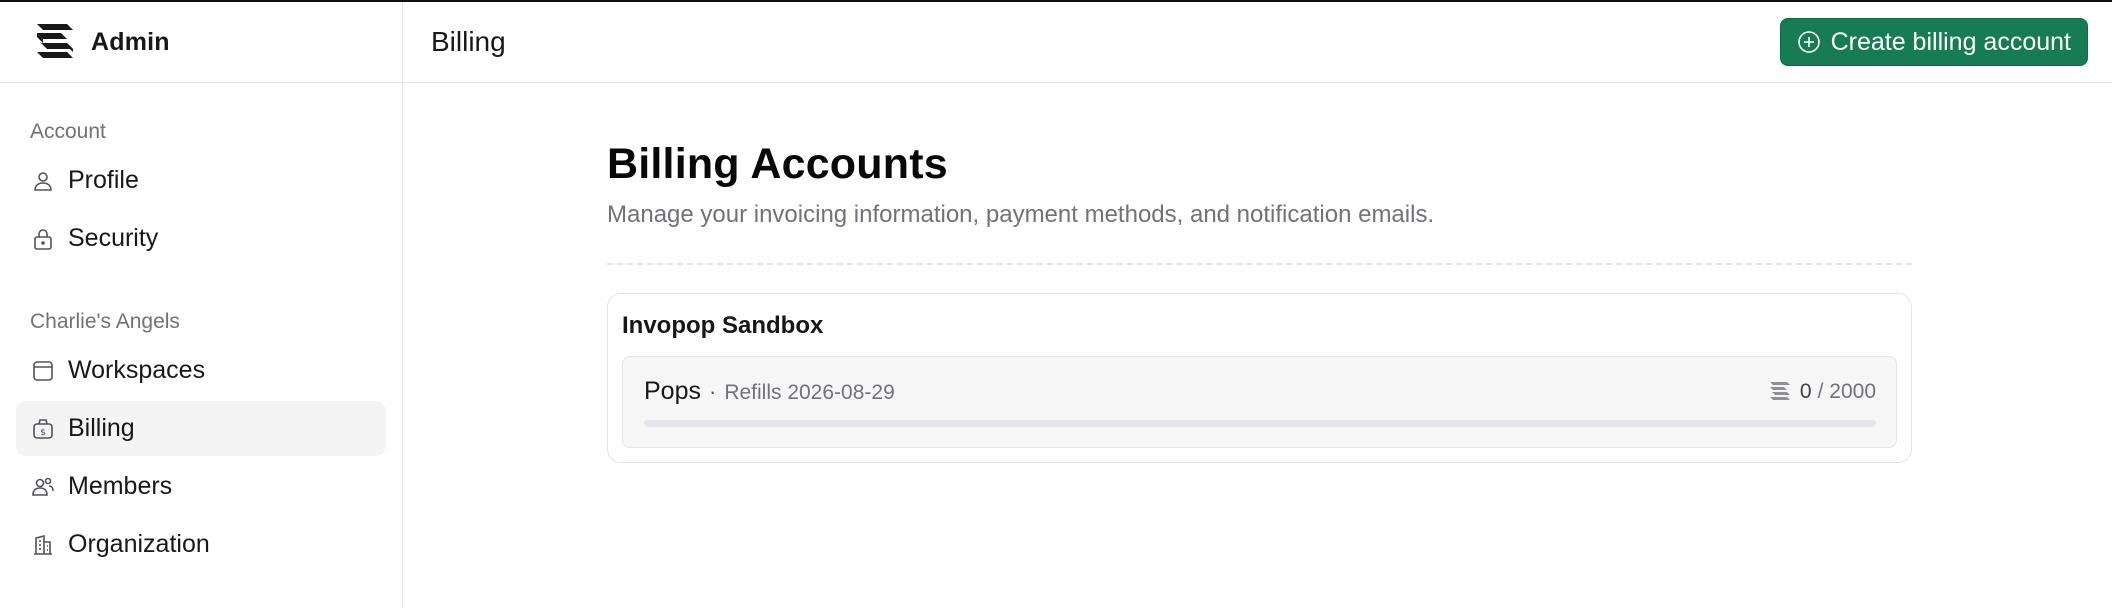 The height and width of the screenshot is (608, 2112). What do you see at coordinates (43, 487) in the screenshot?
I see `members-icon` at bounding box center [43, 487].